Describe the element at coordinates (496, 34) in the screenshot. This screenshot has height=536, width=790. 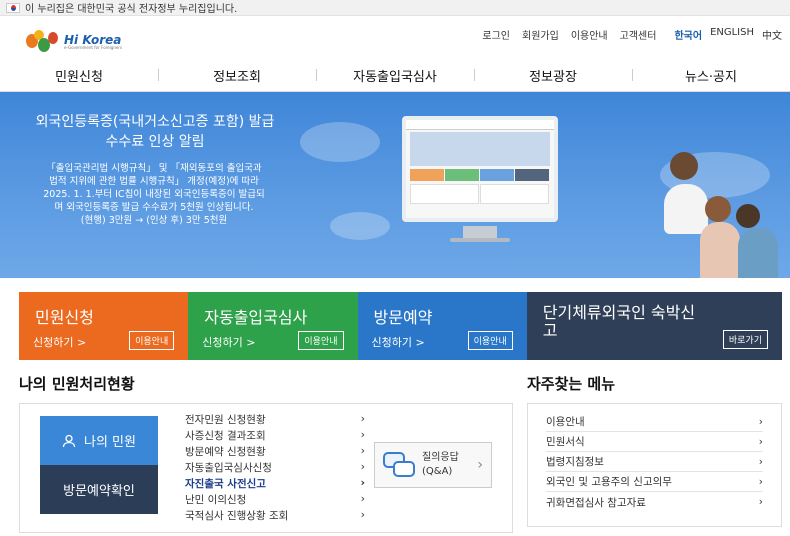
I see `login-link: 로그인` at that location.